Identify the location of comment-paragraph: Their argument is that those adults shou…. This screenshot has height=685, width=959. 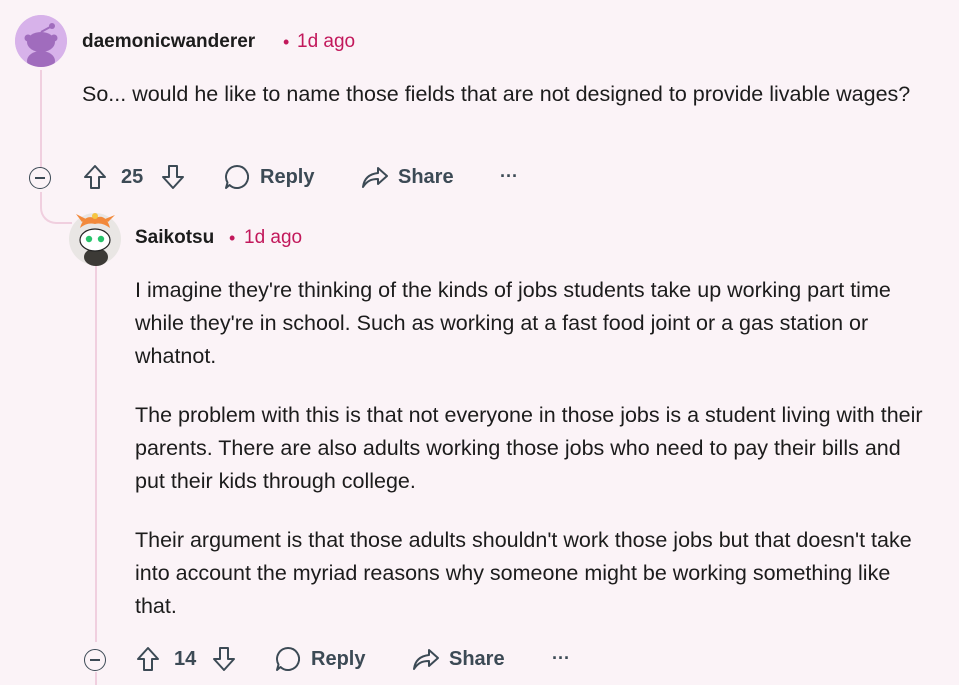
(523, 573).